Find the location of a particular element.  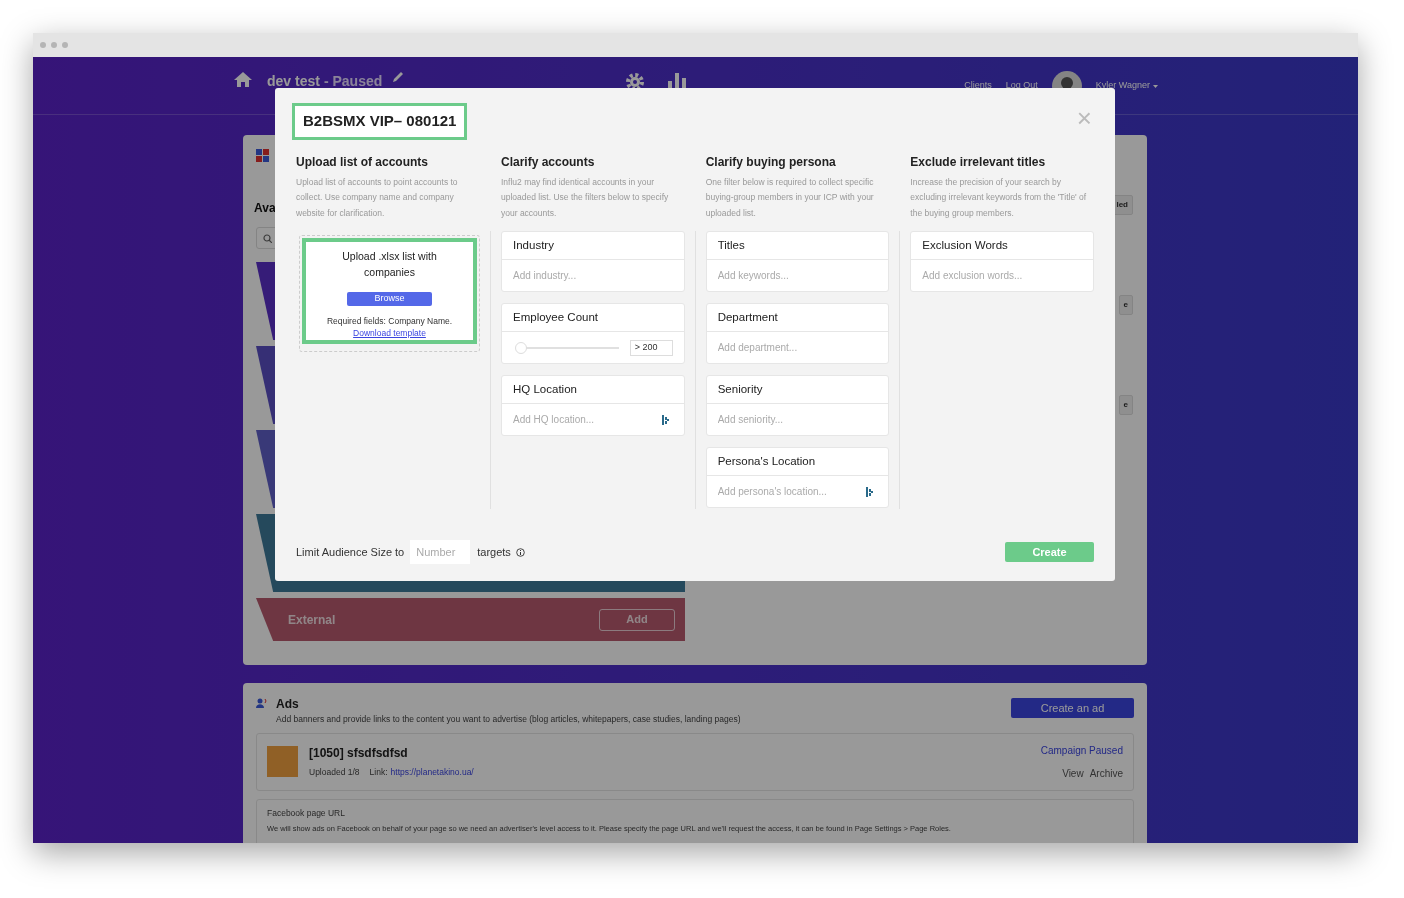

filter-title: Department is located at coordinates (797, 318).